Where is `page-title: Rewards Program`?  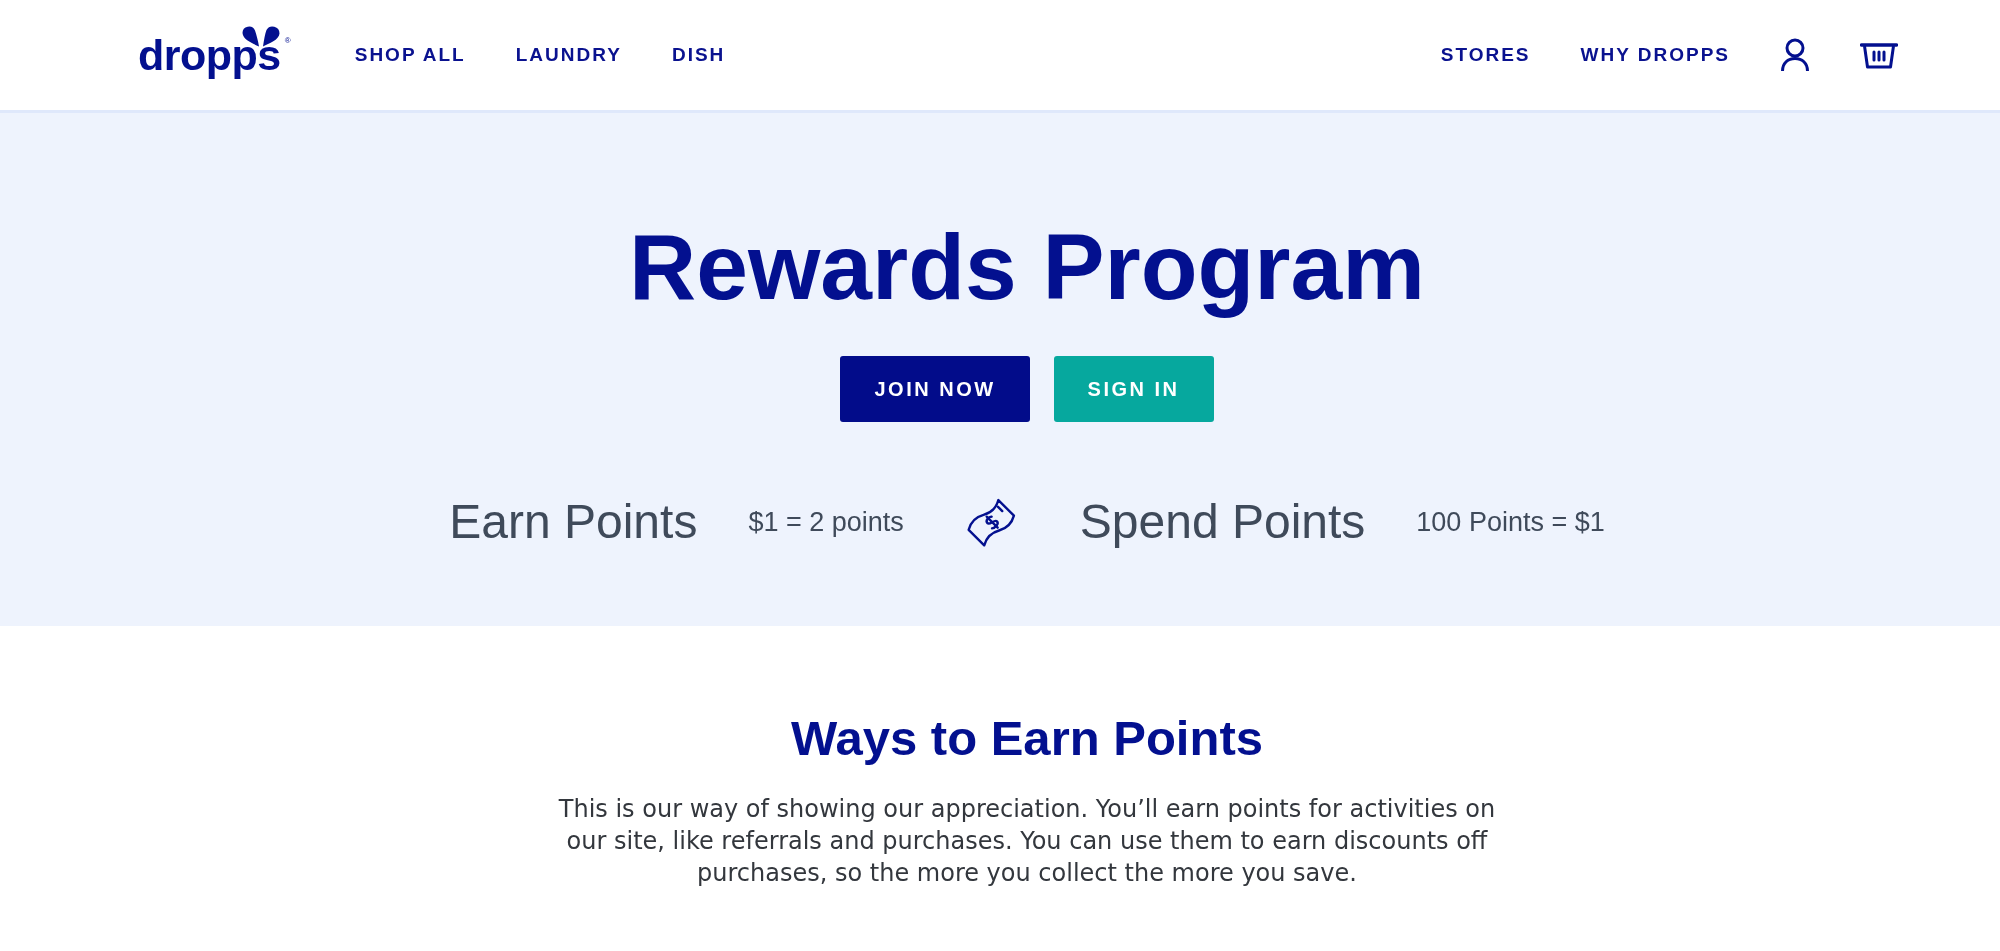
page-title: Rewards Program is located at coordinates (1027, 267).